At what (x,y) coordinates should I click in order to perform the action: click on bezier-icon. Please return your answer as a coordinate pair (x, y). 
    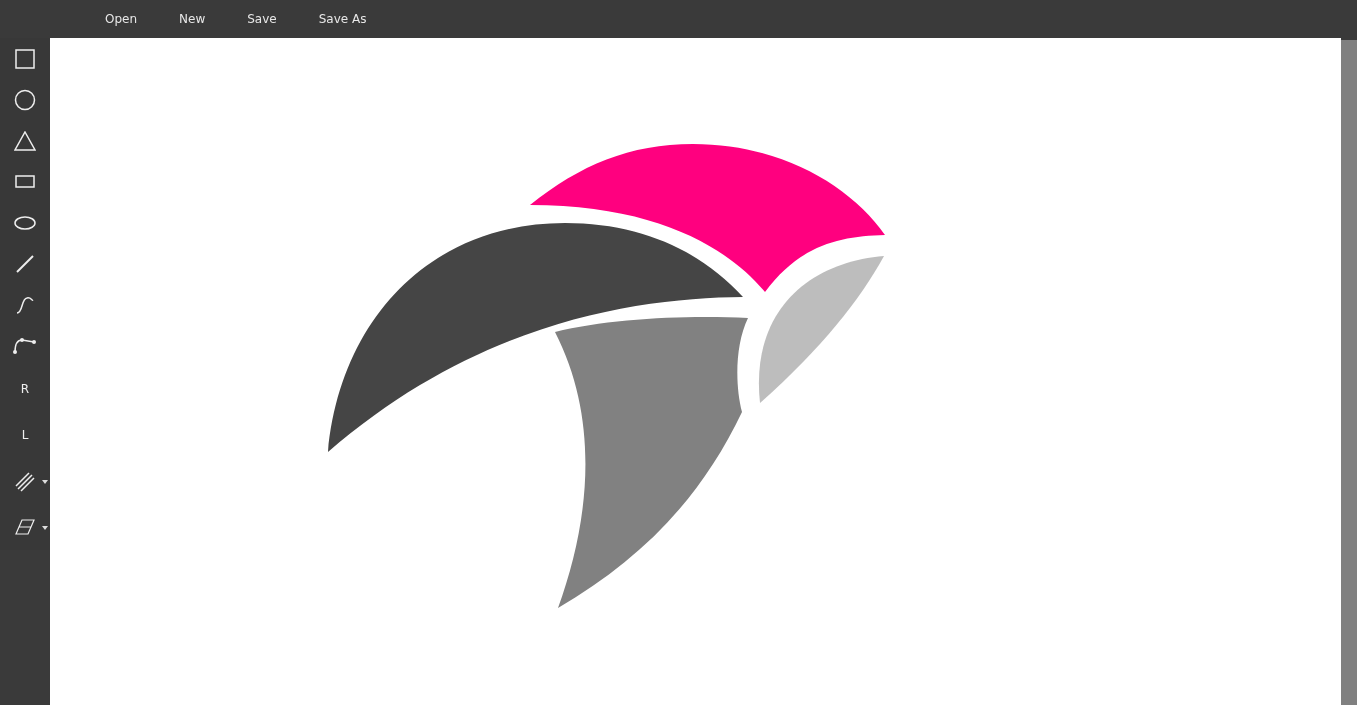
    Looking at the image, I should click on (25, 345).